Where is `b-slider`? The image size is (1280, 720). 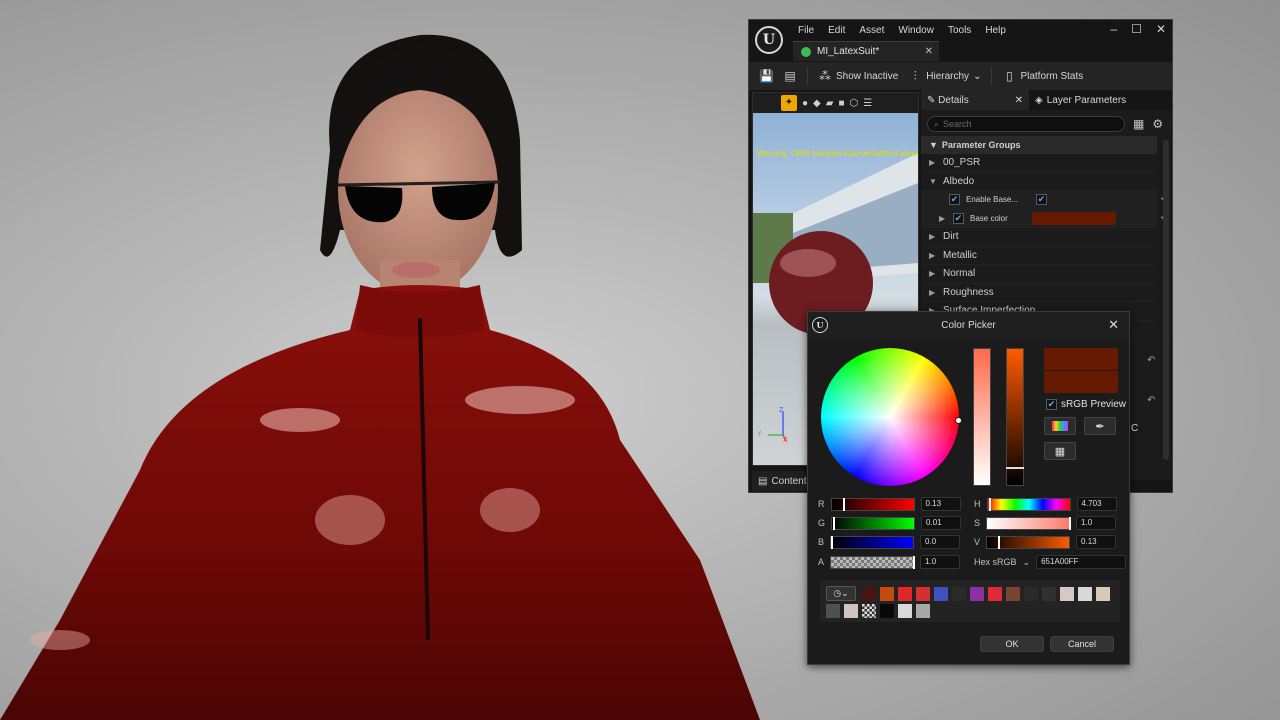
b-slider is located at coordinates (872, 542).